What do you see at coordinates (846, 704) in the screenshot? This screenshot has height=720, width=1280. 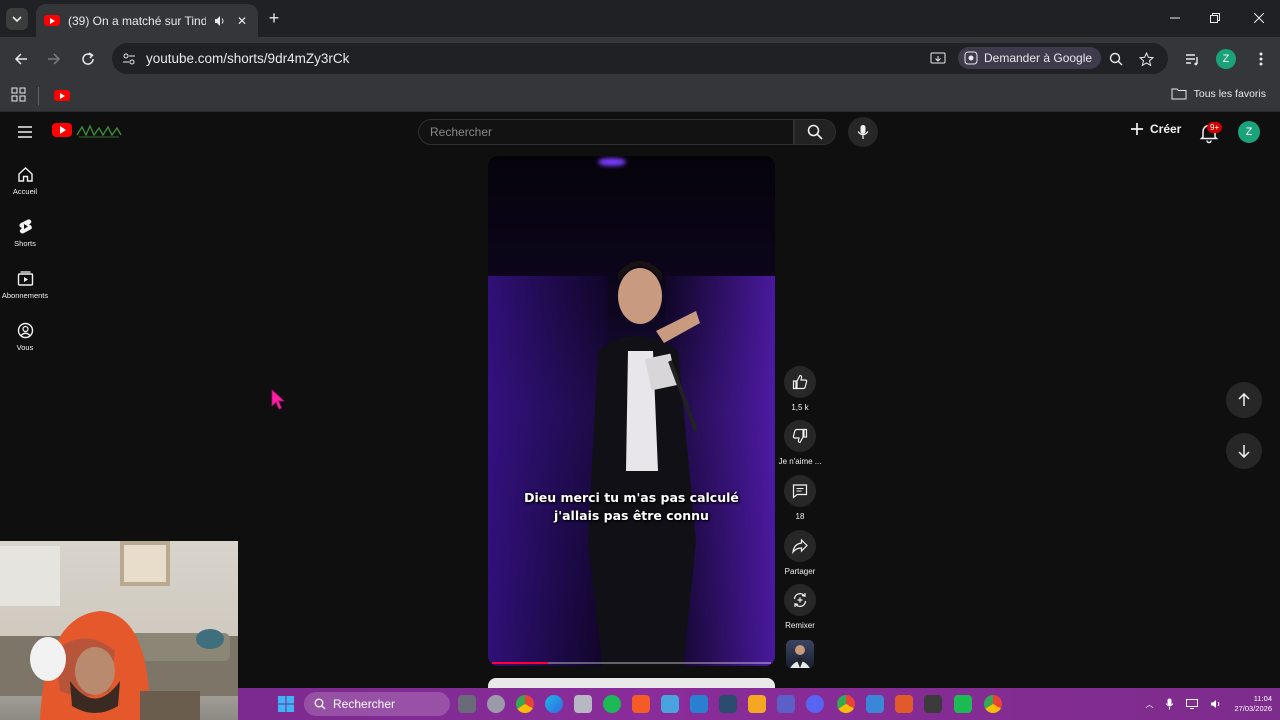 I see `chrome-active-icon` at bounding box center [846, 704].